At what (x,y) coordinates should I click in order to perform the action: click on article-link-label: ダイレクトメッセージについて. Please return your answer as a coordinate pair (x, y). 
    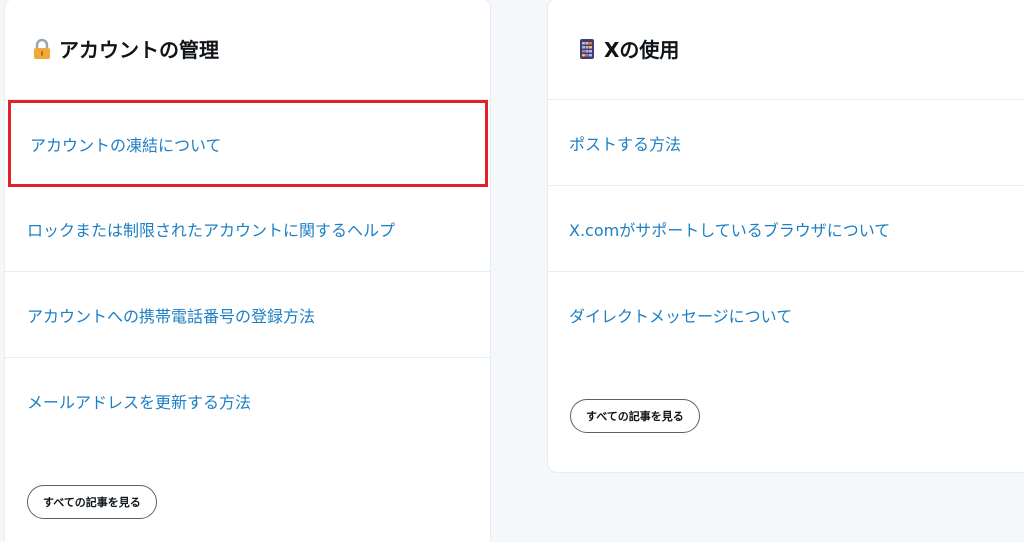
    Looking at the image, I should click on (680, 315).